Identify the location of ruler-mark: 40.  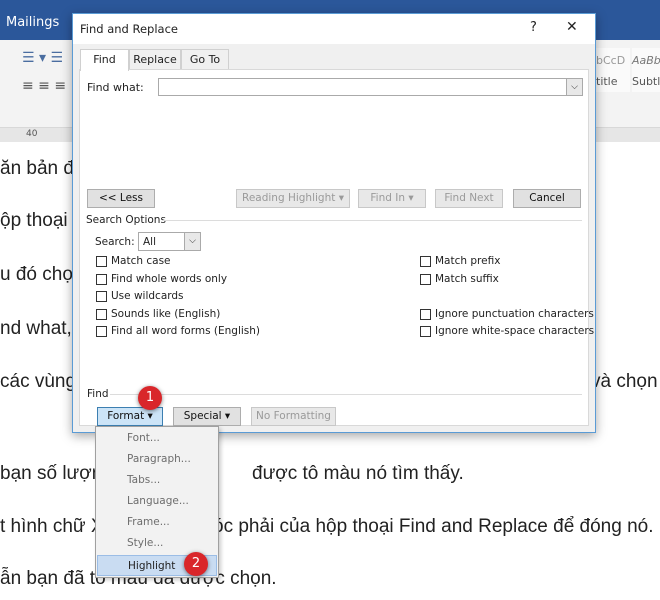
(32, 134).